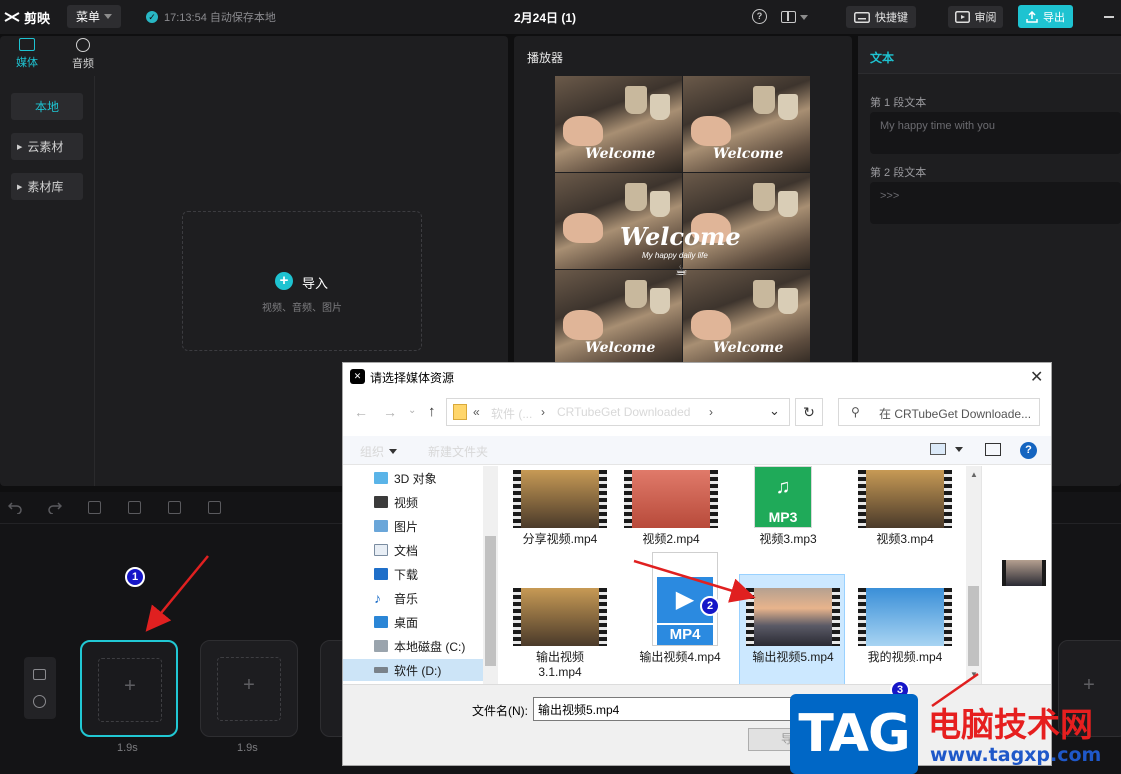 The image size is (1121, 774). I want to click on watermark-site-name: 电脑技术网, so click(1010, 724).